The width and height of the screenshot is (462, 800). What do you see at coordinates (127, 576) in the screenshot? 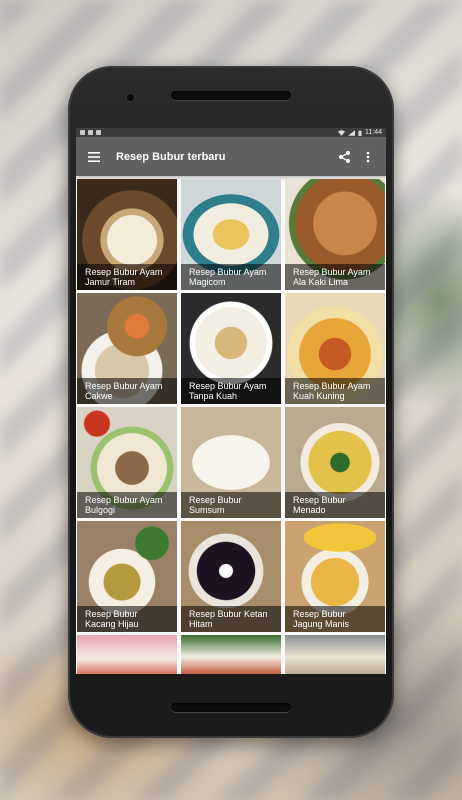
I see `recipe-card: Resep Bubur Kacang Hijau` at bounding box center [127, 576].